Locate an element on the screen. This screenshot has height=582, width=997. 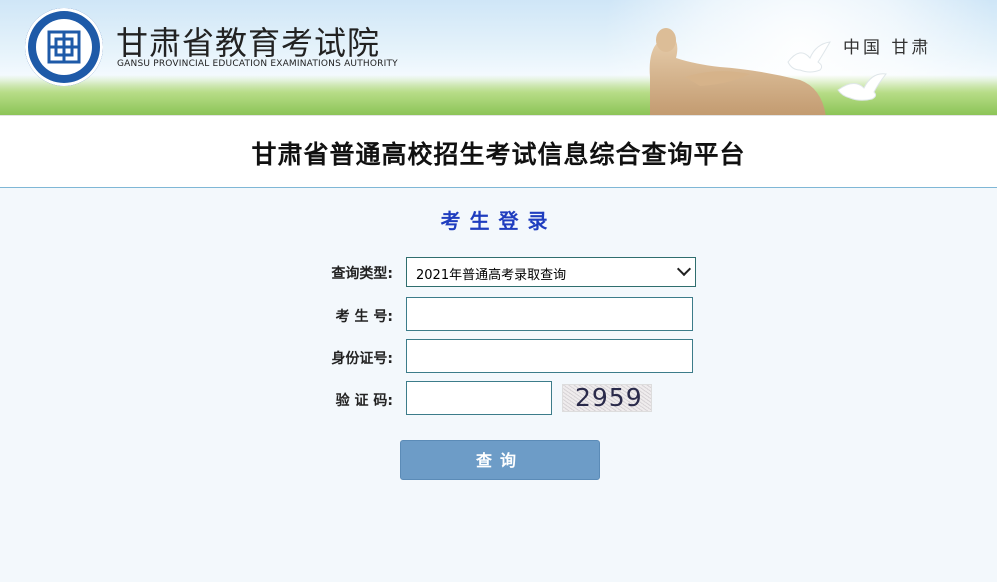
captcha-image: 2959 is located at coordinates (607, 397).